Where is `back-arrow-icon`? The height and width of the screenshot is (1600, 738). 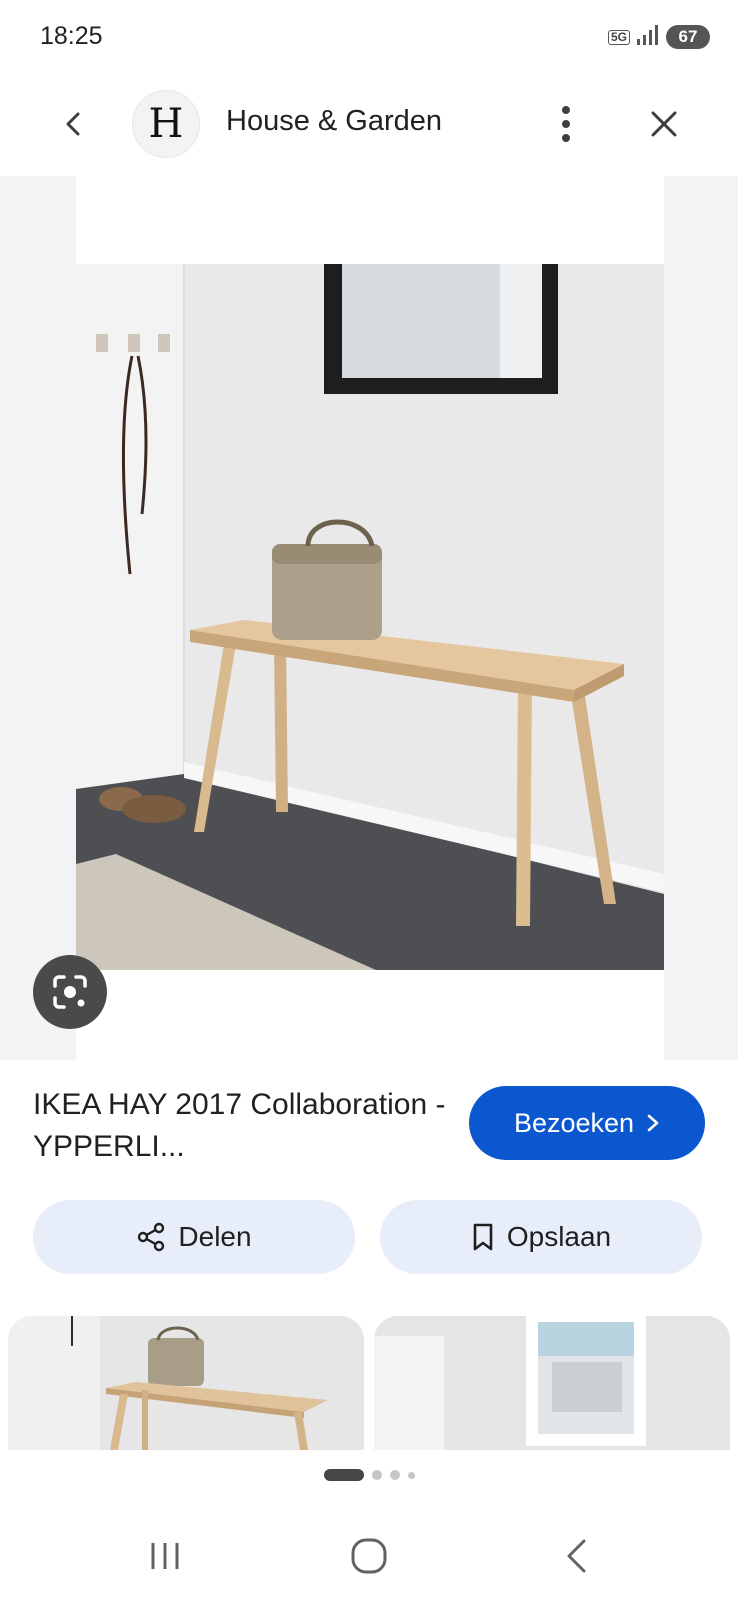 back-arrow-icon is located at coordinates (576, 1556).